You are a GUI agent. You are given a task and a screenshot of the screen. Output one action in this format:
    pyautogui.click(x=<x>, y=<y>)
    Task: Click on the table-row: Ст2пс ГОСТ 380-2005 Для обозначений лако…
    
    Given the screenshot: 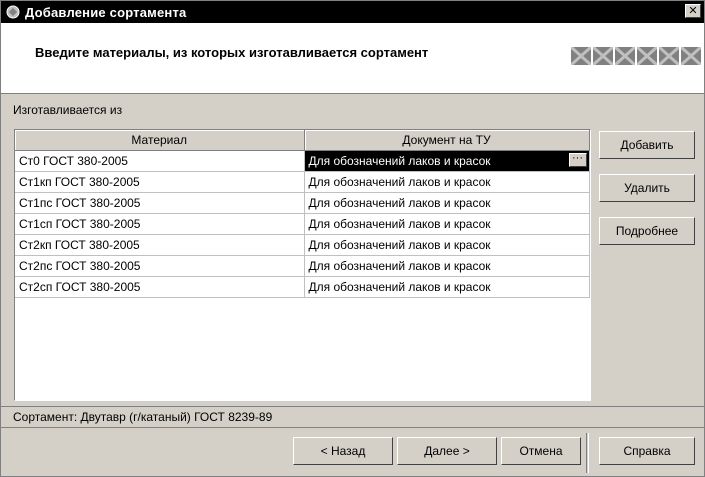 What is the action you would take?
    pyautogui.click(x=302, y=266)
    